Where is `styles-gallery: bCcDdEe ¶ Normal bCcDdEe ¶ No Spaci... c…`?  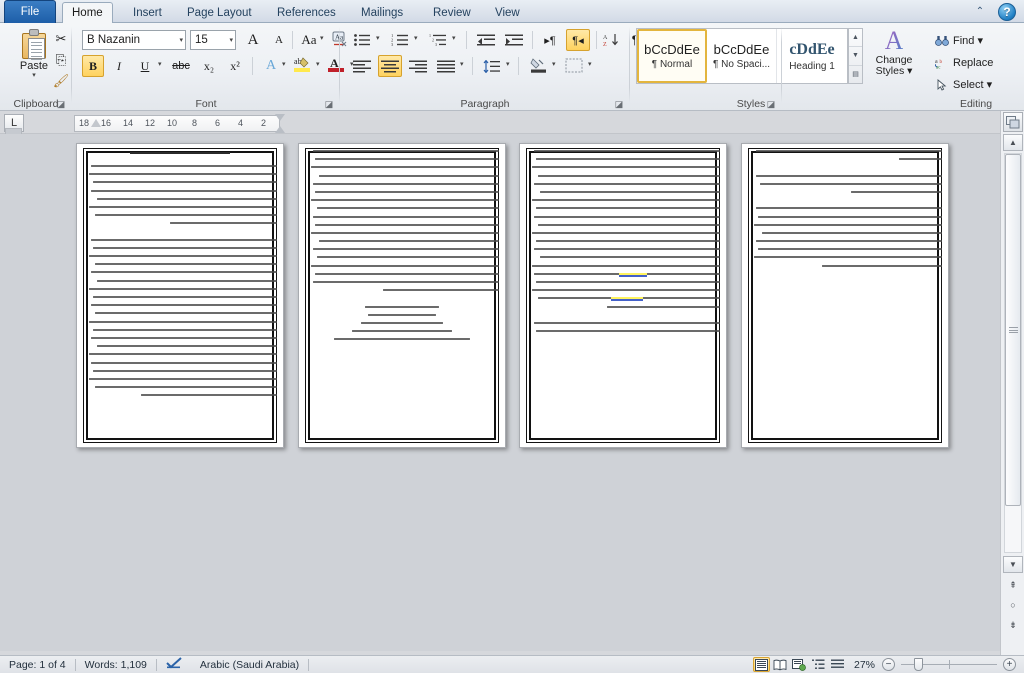 styles-gallery: bCcDdEe ¶ Normal bCcDdEe ¶ No Spaci... c… is located at coordinates (742, 56).